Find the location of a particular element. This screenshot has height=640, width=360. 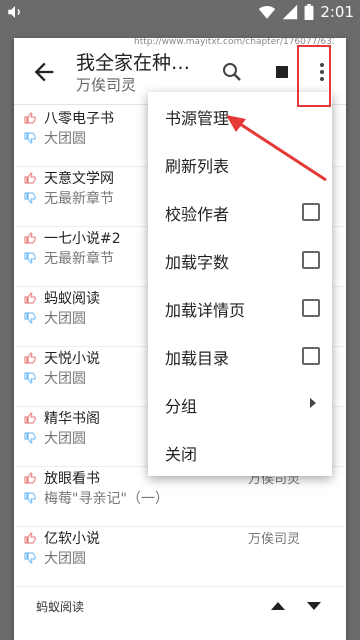

book-author: 万俟司灵 is located at coordinates (106, 85).